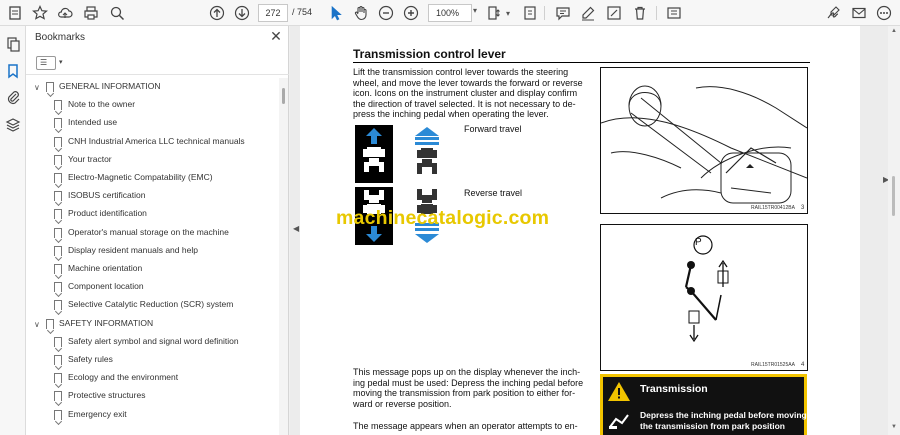 This screenshot has height=435, width=900. Describe the element at coordinates (107, 395) in the screenshot. I see `bookmark-label: Protective structures` at that location.